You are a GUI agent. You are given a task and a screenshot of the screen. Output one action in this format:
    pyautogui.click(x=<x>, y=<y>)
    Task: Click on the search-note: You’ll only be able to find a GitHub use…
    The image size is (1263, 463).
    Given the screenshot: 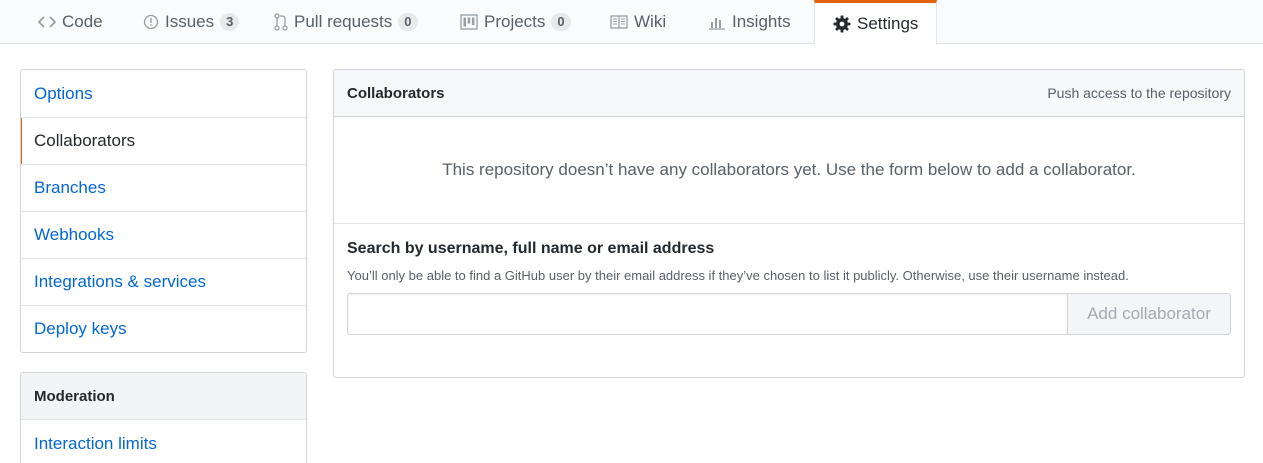 What is the action you would take?
    pyautogui.click(x=738, y=275)
    